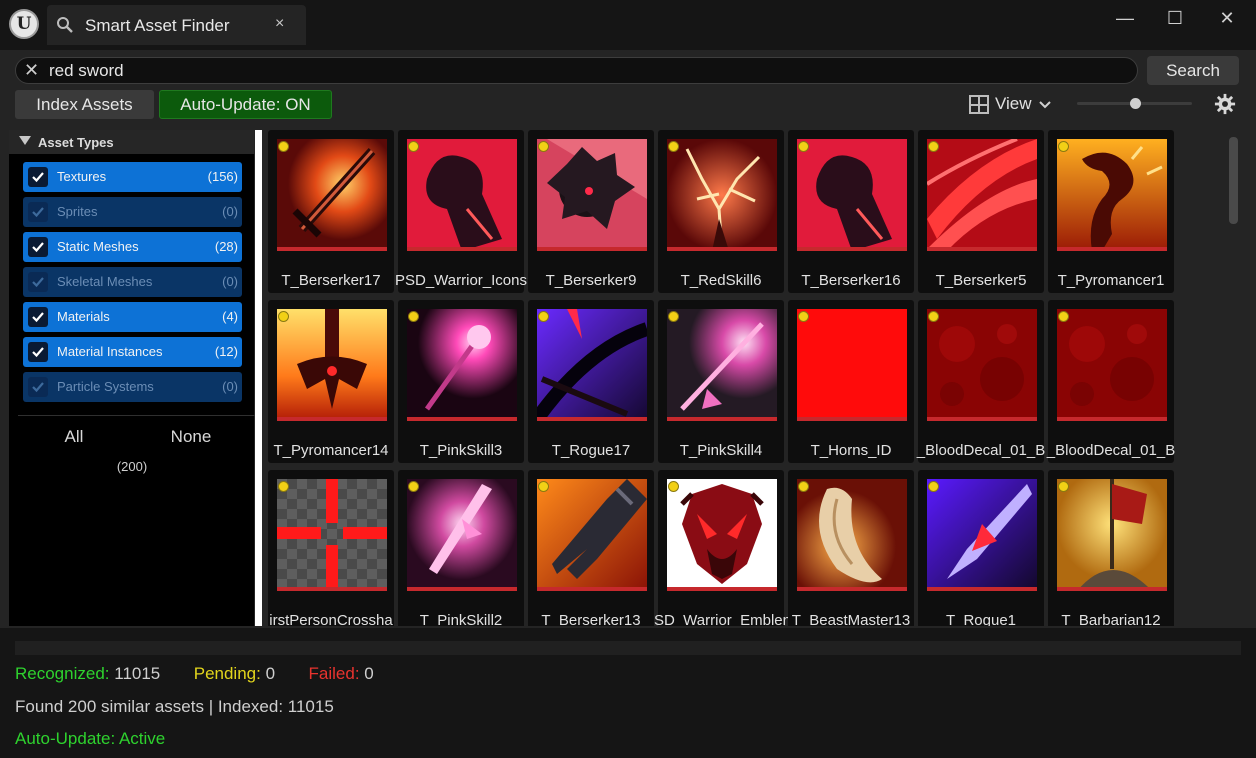  What do you see at coordinates (132, 247) in the screenshot?
I see `asset-type-static-meshes: Static Meshes (28)` at bounding box center [132, 247].